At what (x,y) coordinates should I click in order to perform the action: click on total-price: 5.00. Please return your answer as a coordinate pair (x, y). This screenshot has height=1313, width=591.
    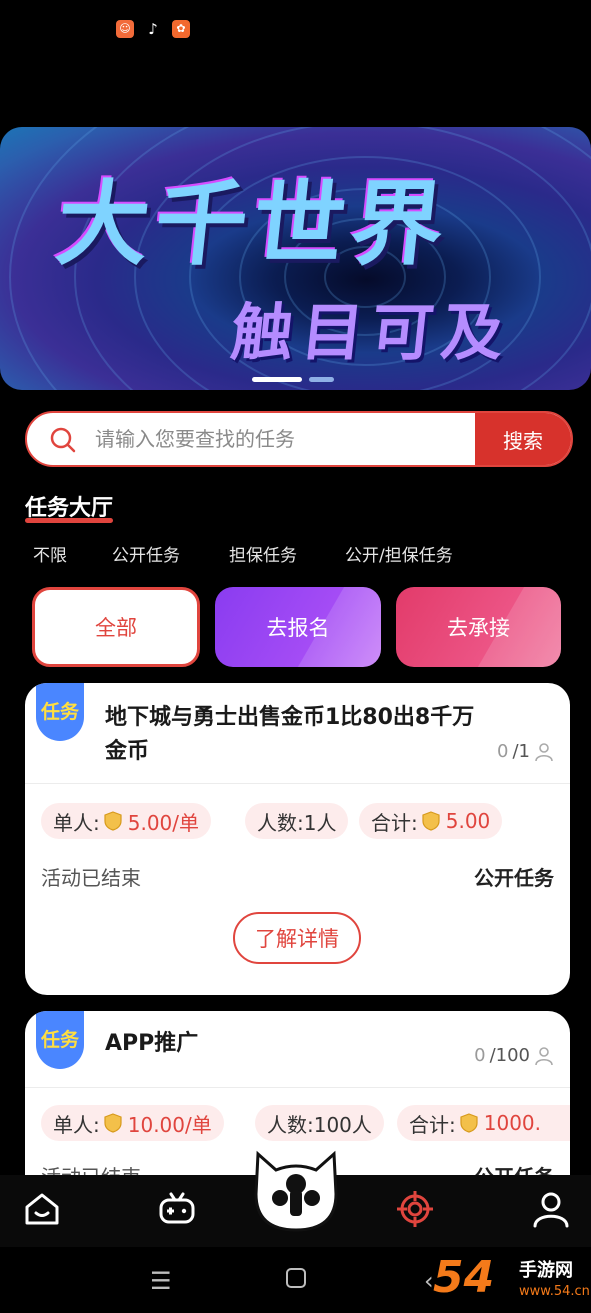
    Looking at the image, I should click on (468, 821).